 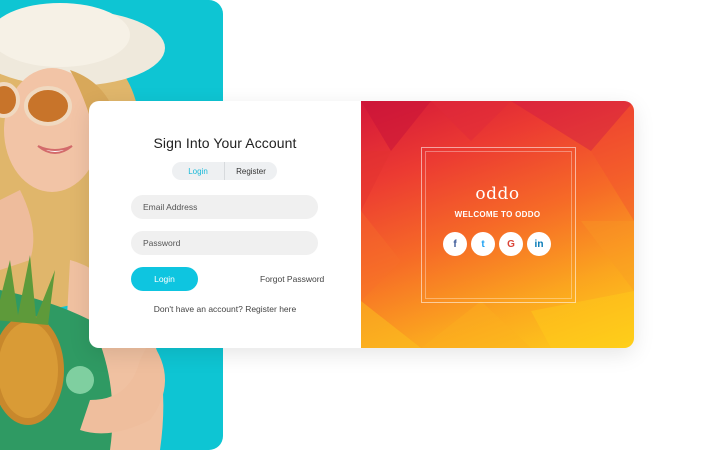 I want to click on facebook-icon: f, so click(x=455, y=244).